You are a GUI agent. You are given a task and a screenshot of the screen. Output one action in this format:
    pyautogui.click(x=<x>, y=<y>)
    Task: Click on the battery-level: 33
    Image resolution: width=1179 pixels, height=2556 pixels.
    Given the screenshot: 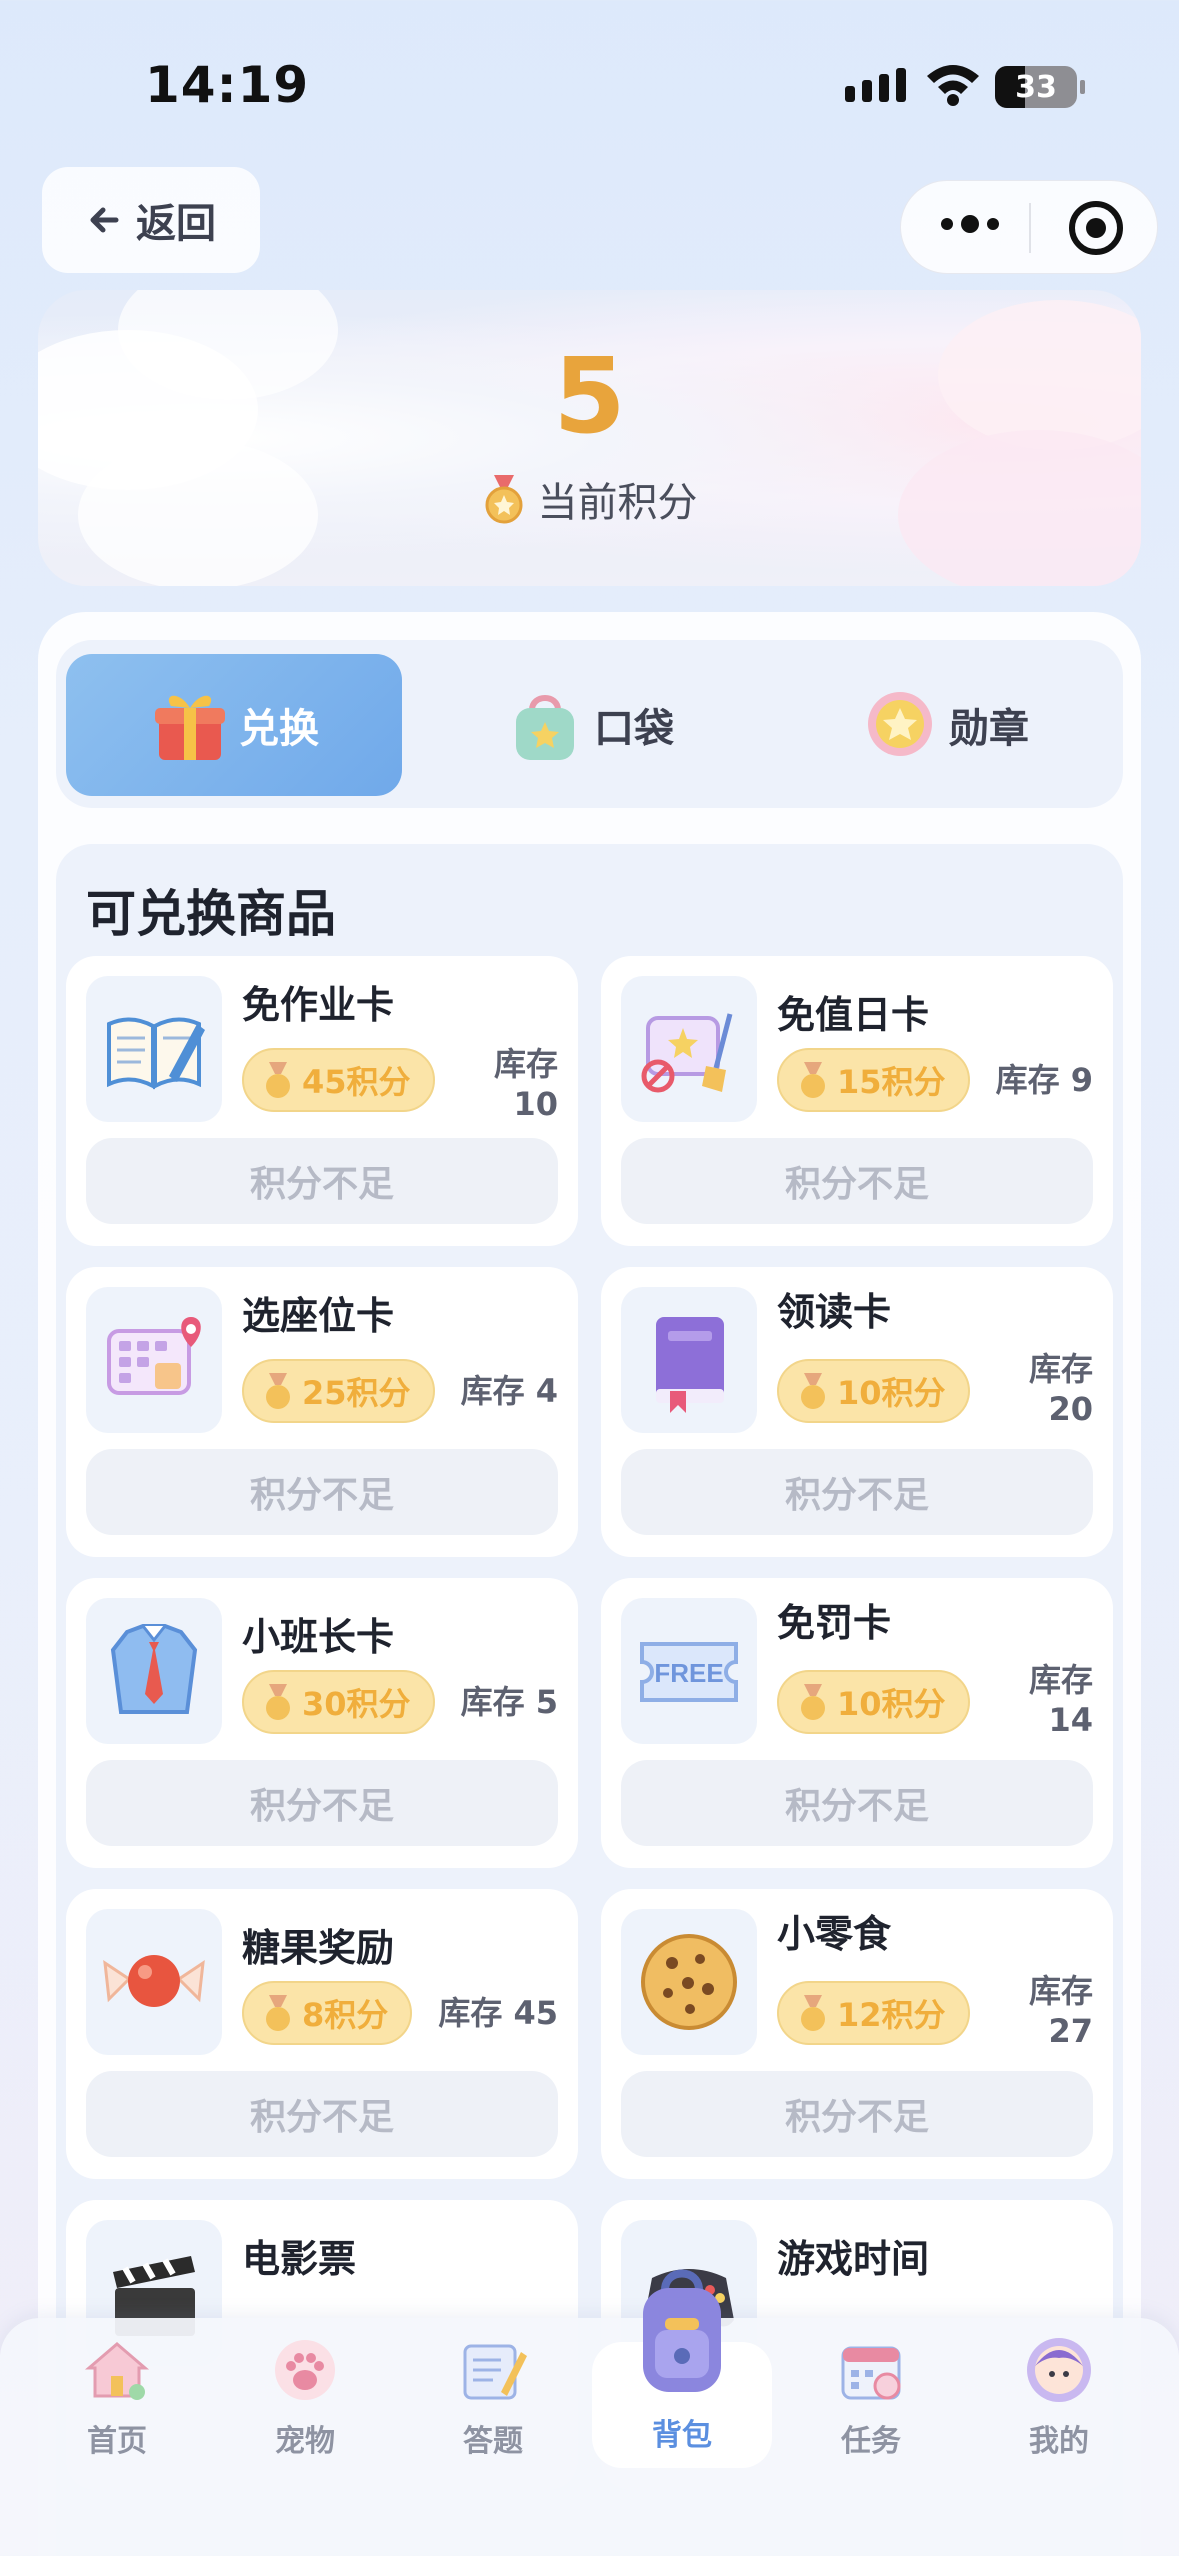 What is the action you would take?
    pyautogui.click(x=1036, y=87)
    